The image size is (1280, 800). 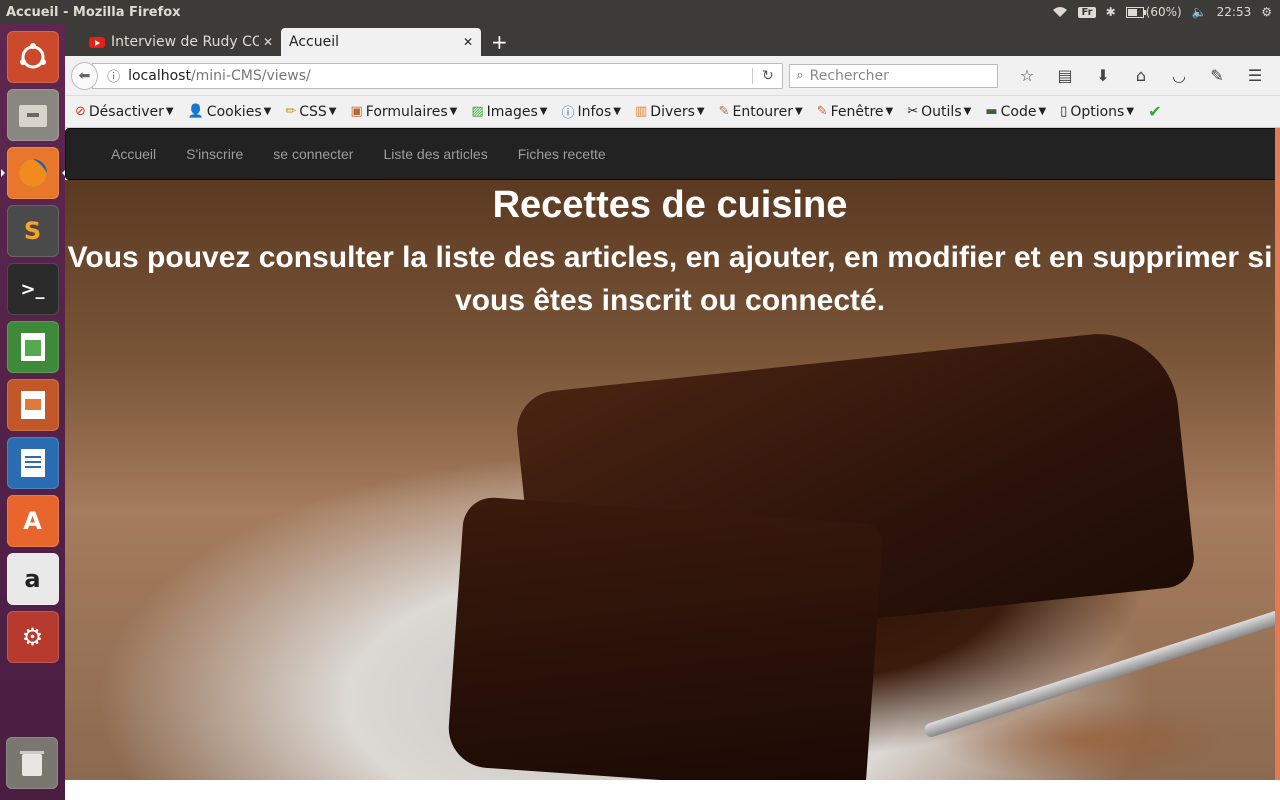 What do you see at coordinates (1060, 12) in the screenshot?
I see `wifi-icon` at bounding box center [1060, 12].